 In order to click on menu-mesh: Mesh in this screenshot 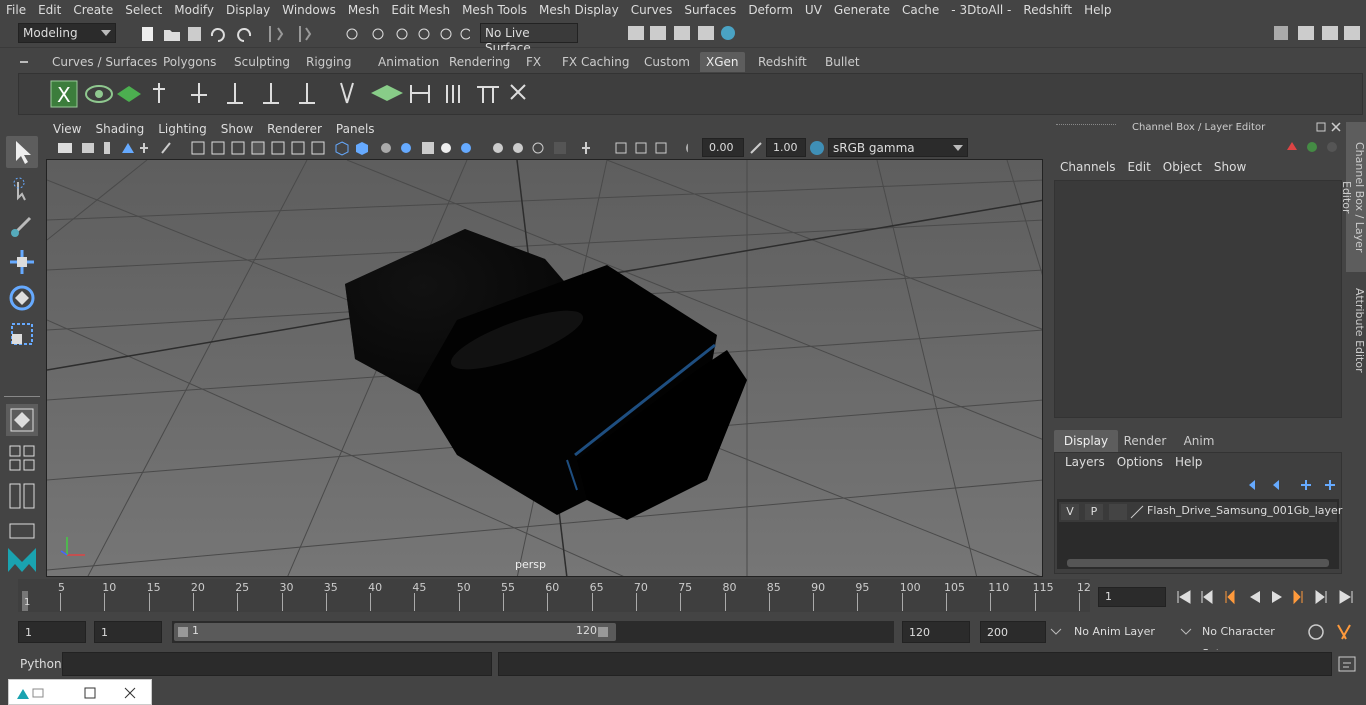, I will do `click(364, 10)`.